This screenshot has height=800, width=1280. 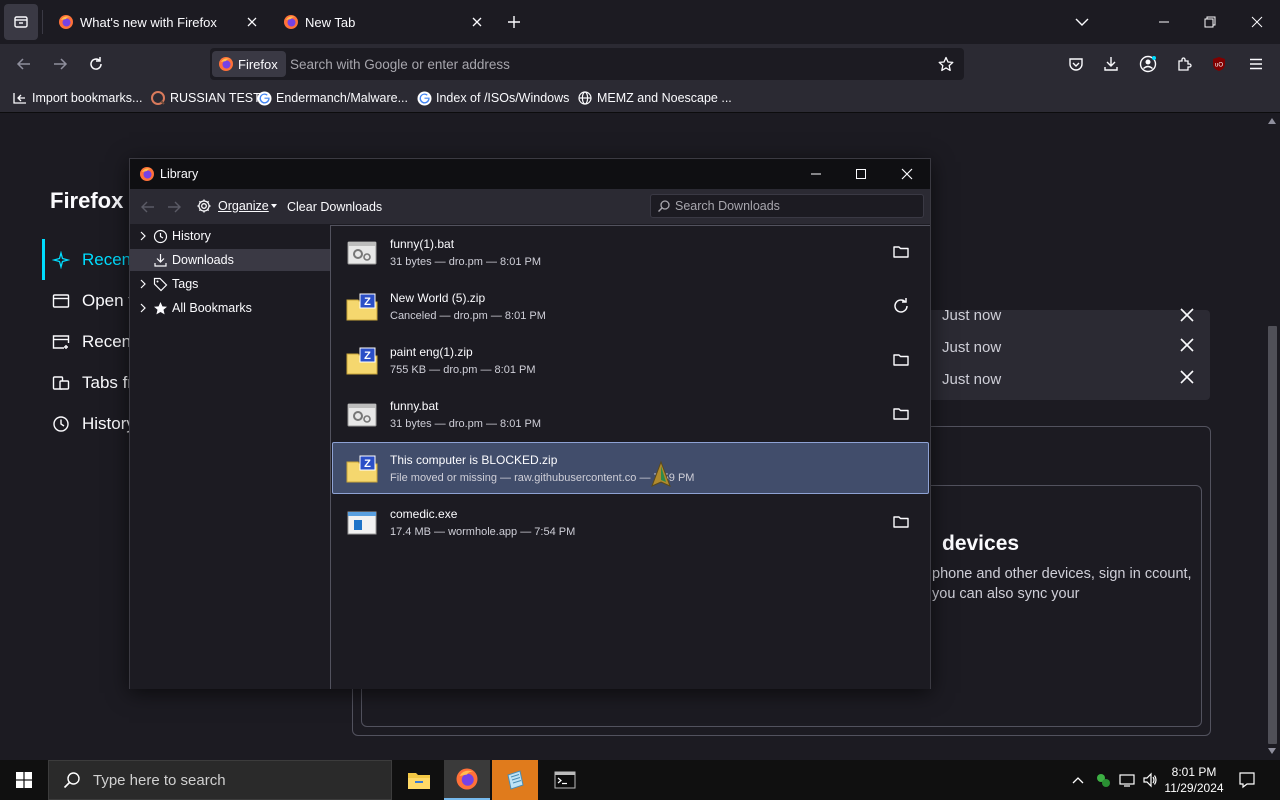 What do you see at coordinates (24, 64) in the screenshot?
I see `back-button` at bounding box center [24, 64].